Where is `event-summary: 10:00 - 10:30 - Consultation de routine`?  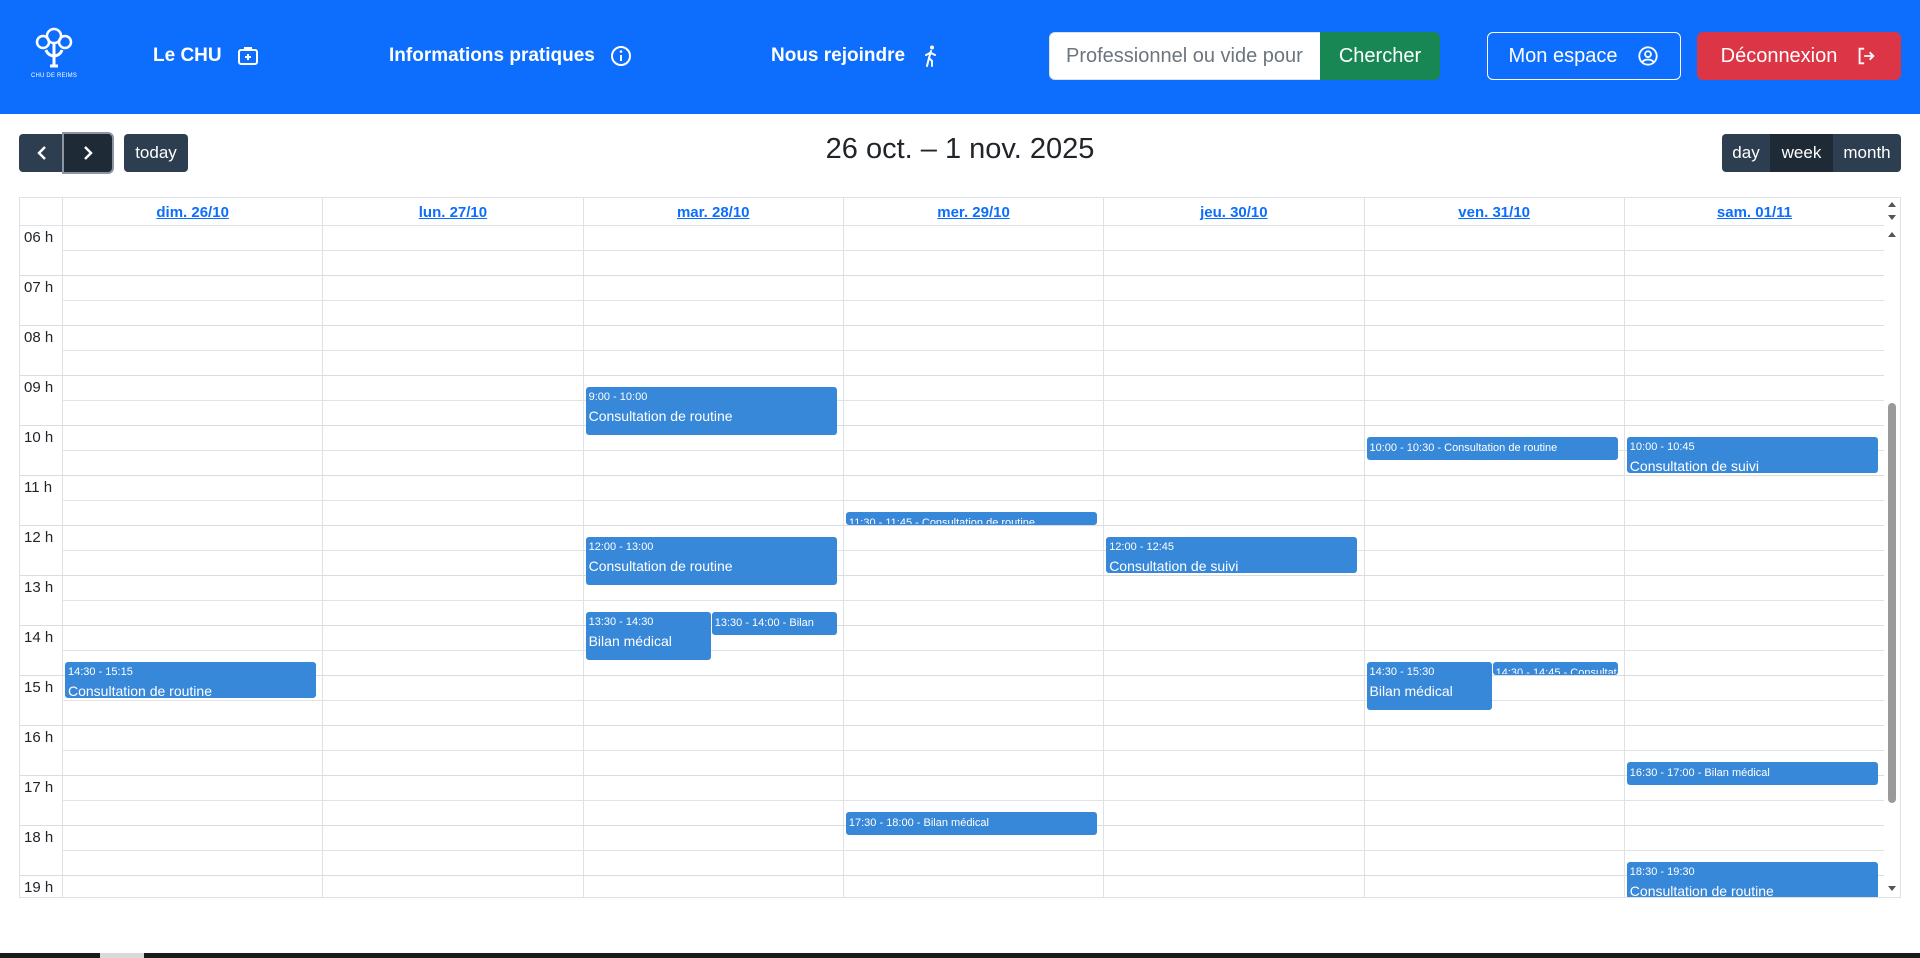 event-summary: 10:00 - 10:30 - Consultation de routine is located at coordinates (1492, 448).